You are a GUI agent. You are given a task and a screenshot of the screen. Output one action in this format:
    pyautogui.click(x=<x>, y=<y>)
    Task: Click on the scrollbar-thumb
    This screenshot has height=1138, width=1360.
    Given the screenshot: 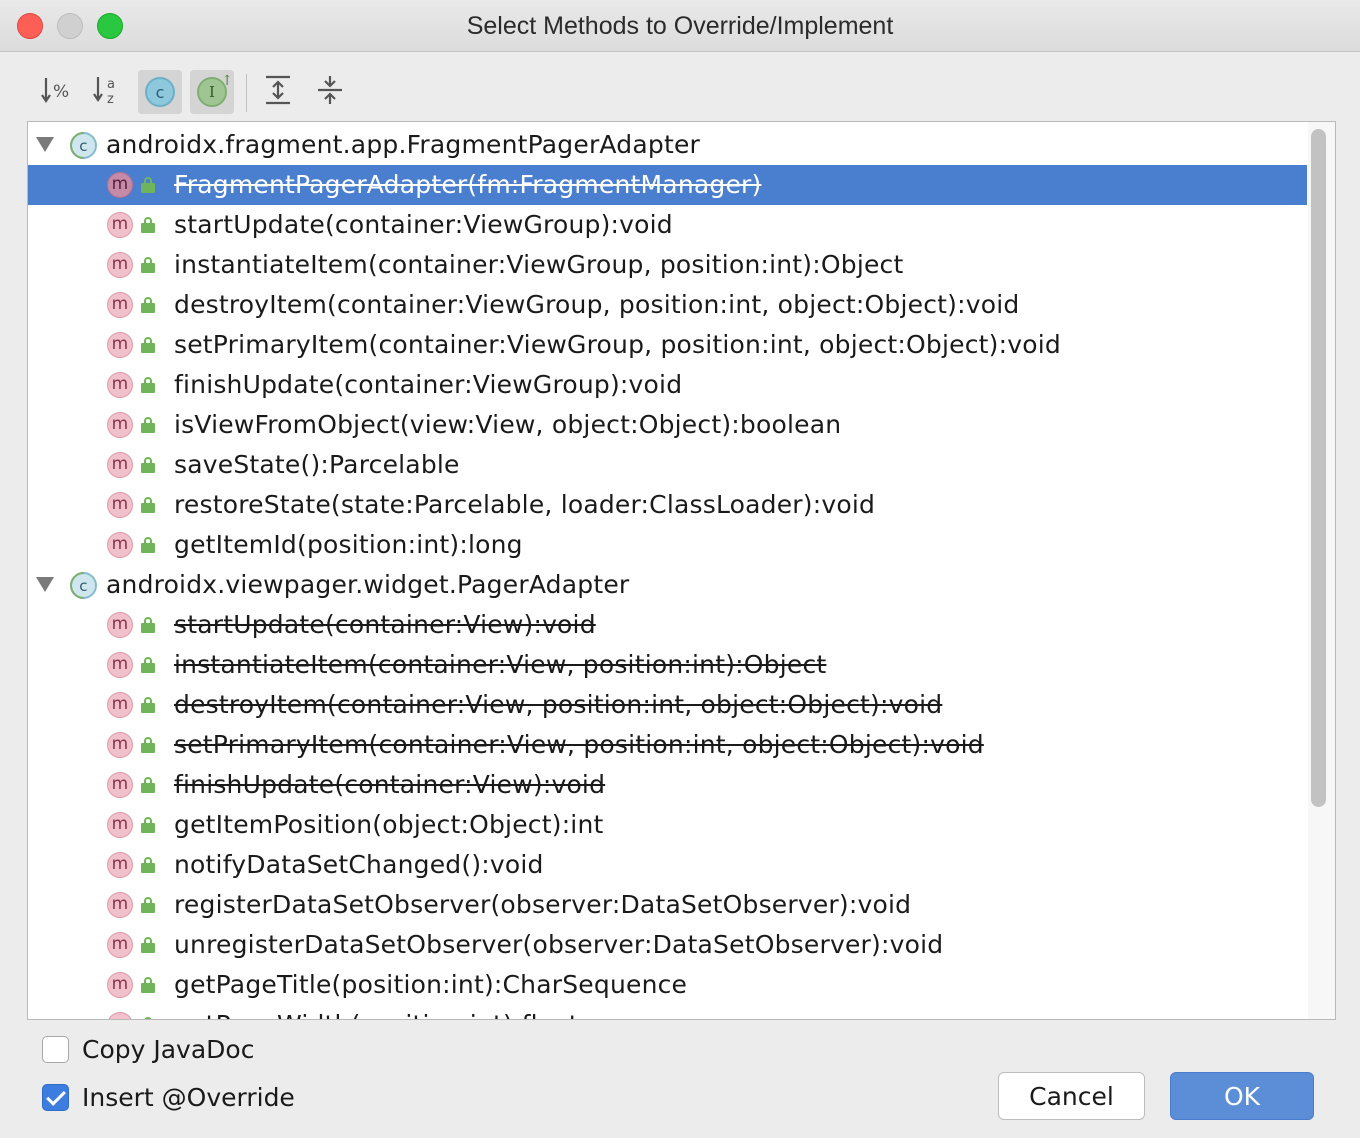 What is the action you would take?
    pyautogui.click(x=1318, y=468)
    